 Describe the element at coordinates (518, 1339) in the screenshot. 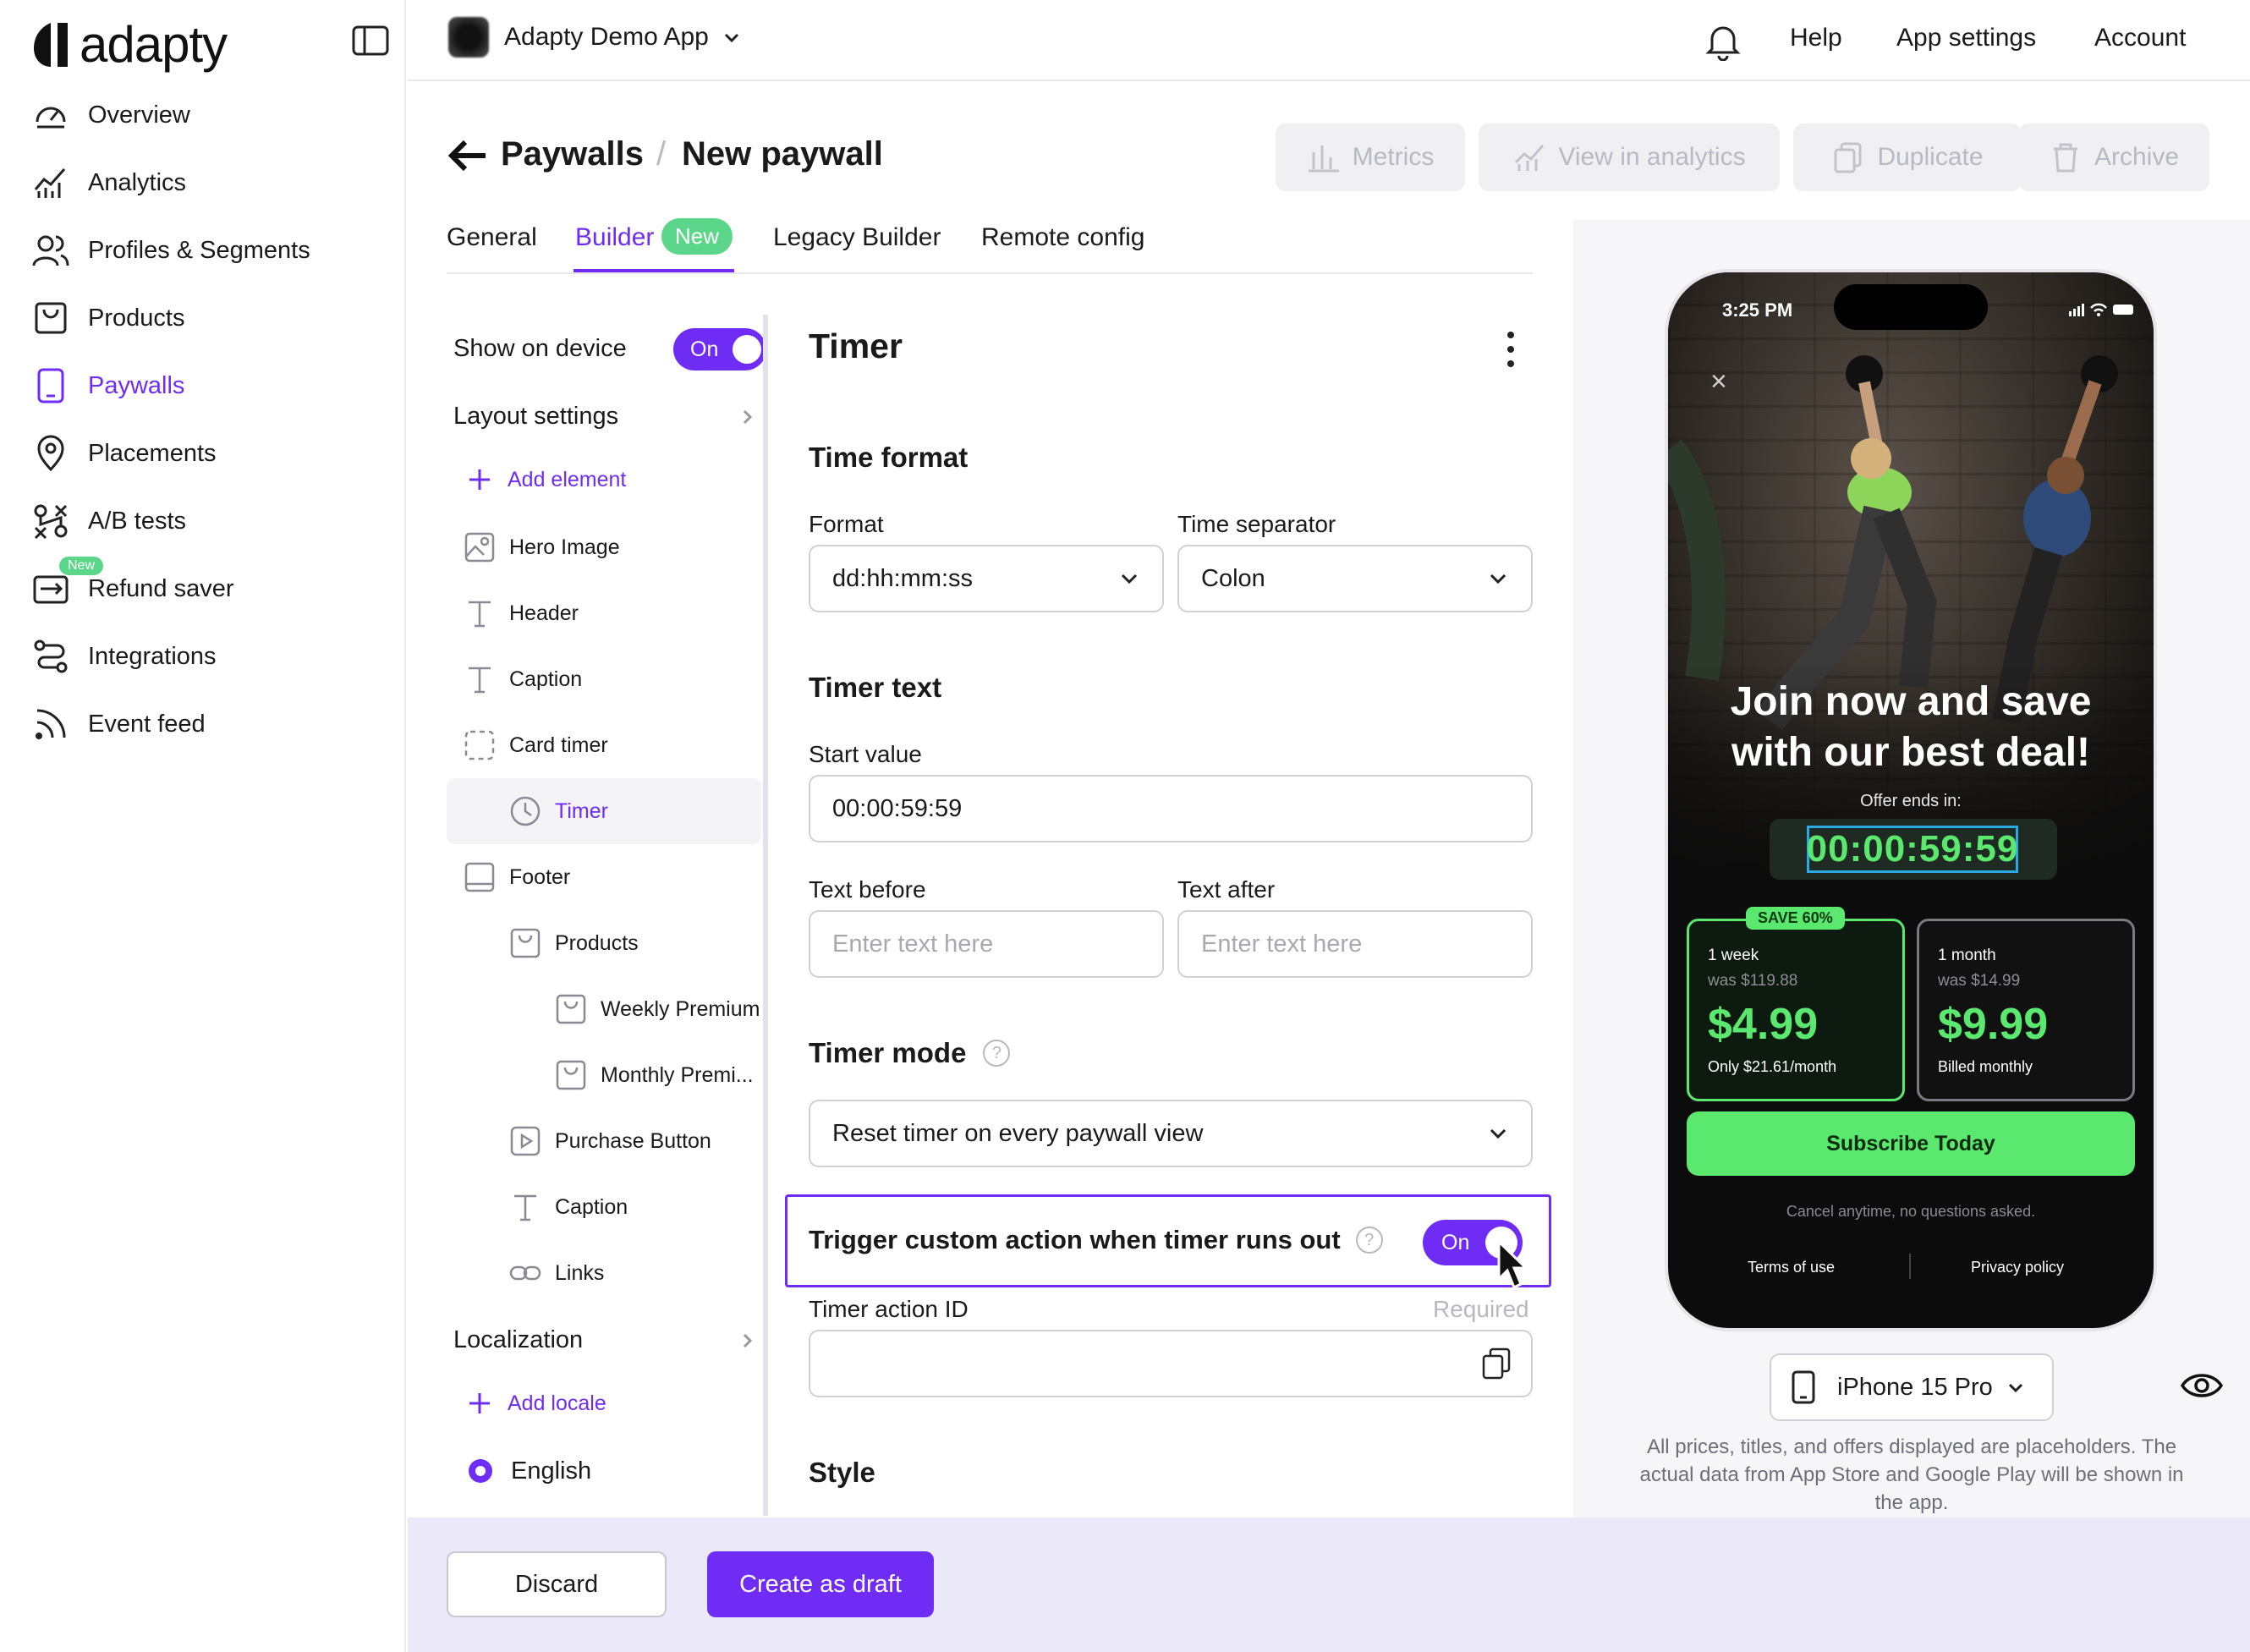

I see `localization-label: Localization` at that location.